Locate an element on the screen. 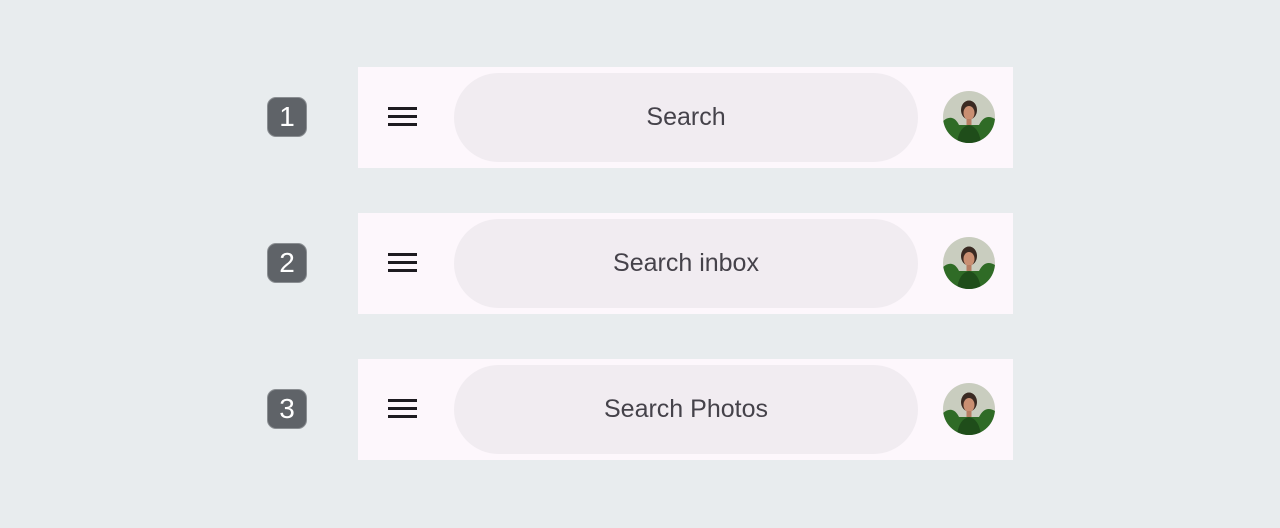 The height and width of the screenshot is (528, 1280). search-field: Search Photos is located at coordinates (686, 409).